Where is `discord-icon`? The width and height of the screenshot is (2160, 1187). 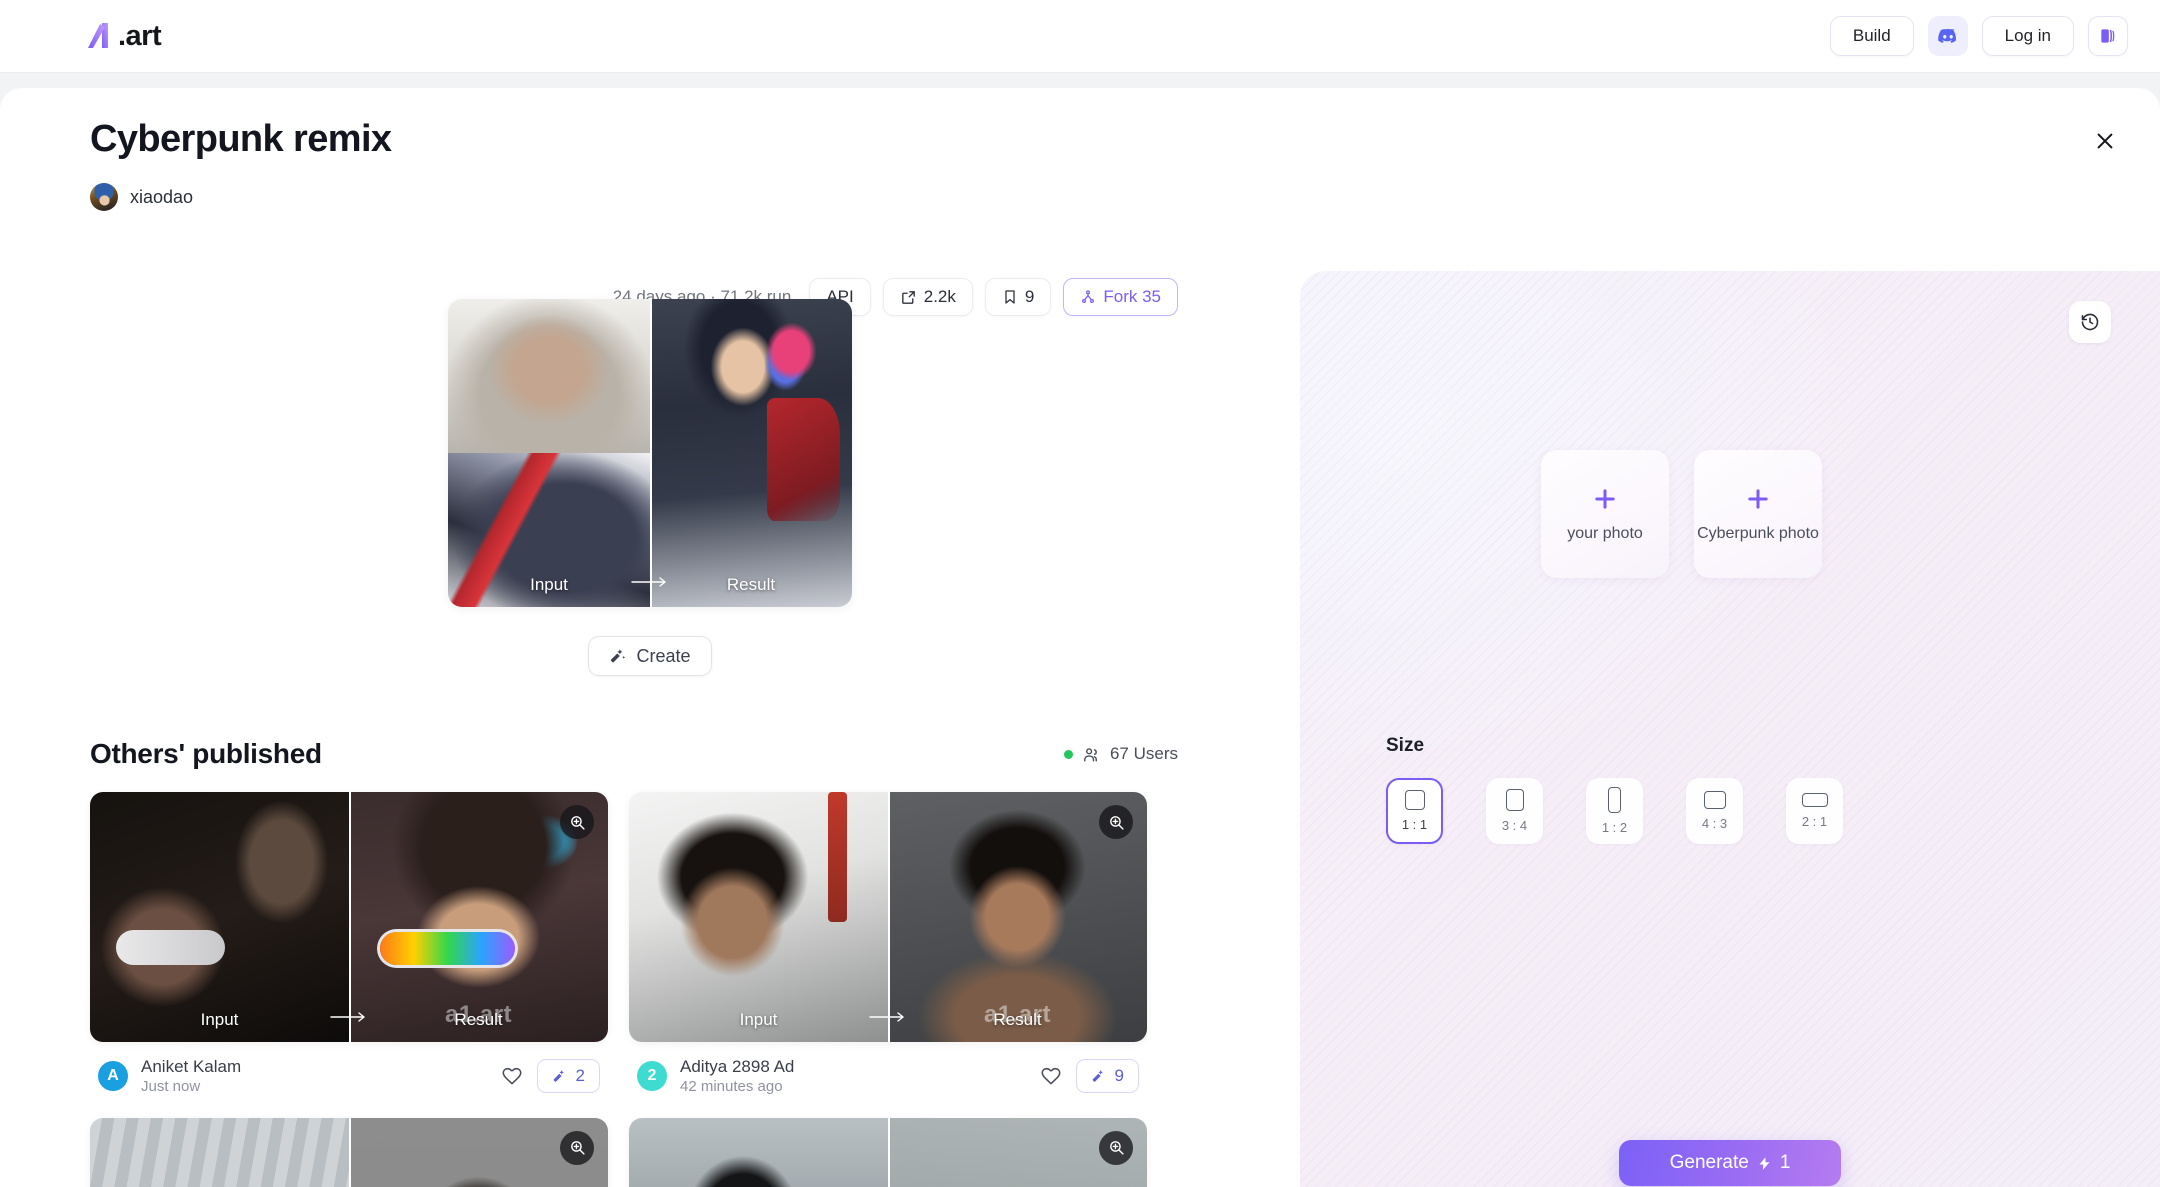
discord-icon is located at coordinates (1946, 35).